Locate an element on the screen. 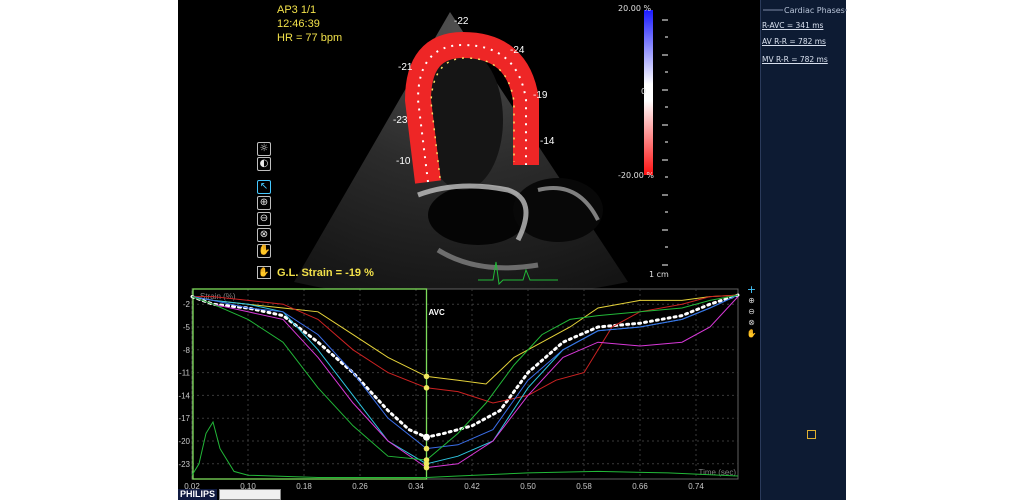 This screenshot has width=1024, height=500. panel-frame is located at coordinates (805, 10).